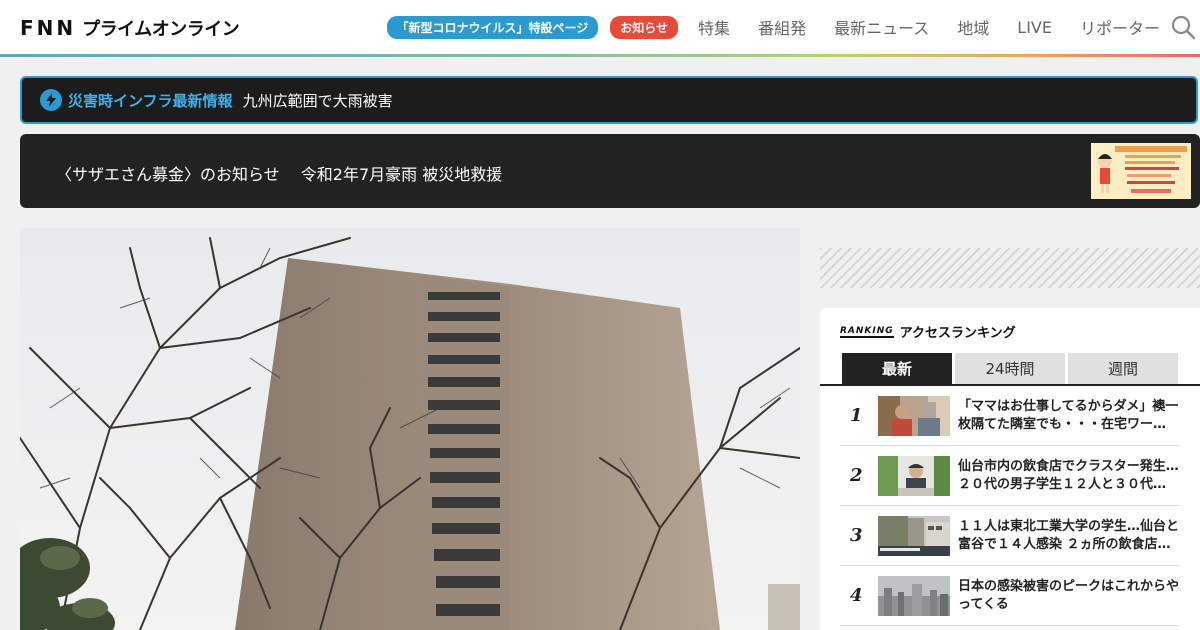  Describe the element at coordinates (48, 28) in the screenshot. I see `logo-fnn: FNN` at that location.